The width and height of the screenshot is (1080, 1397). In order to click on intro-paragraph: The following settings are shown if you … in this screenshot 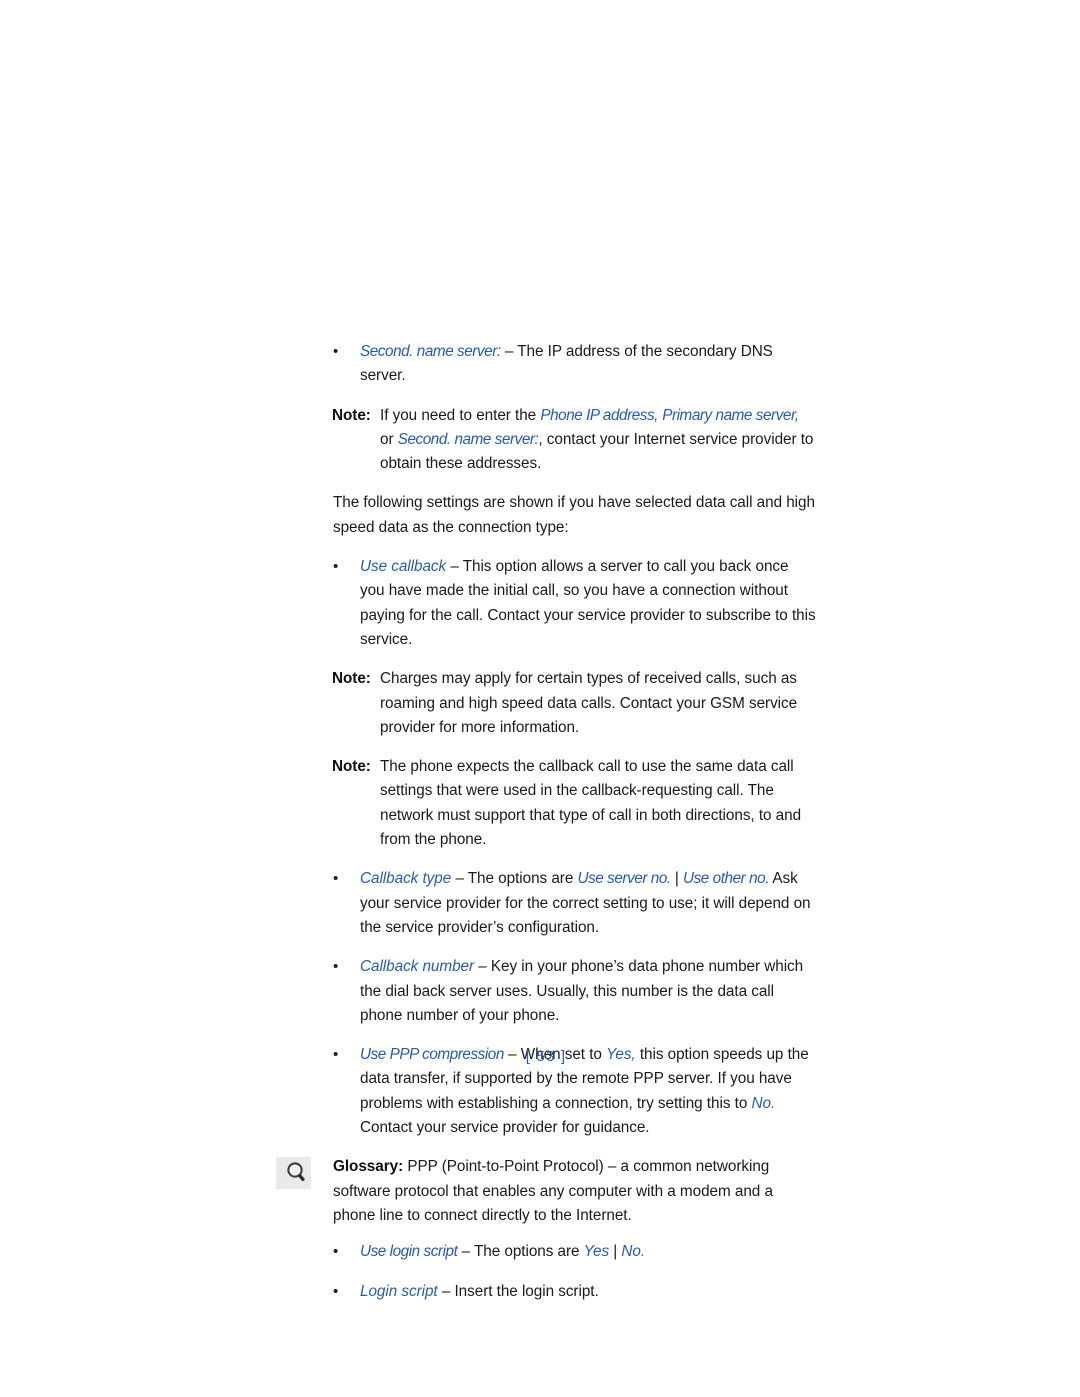, I will do `click(574, 515)`.